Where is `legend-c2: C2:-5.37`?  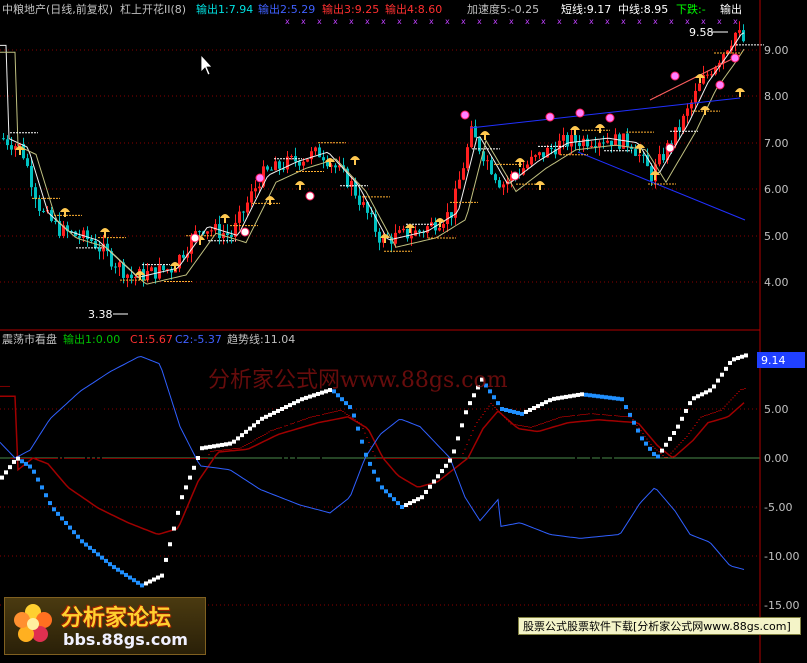
legend-c2: C2:-5.37 is located at coordinates (198, 339).